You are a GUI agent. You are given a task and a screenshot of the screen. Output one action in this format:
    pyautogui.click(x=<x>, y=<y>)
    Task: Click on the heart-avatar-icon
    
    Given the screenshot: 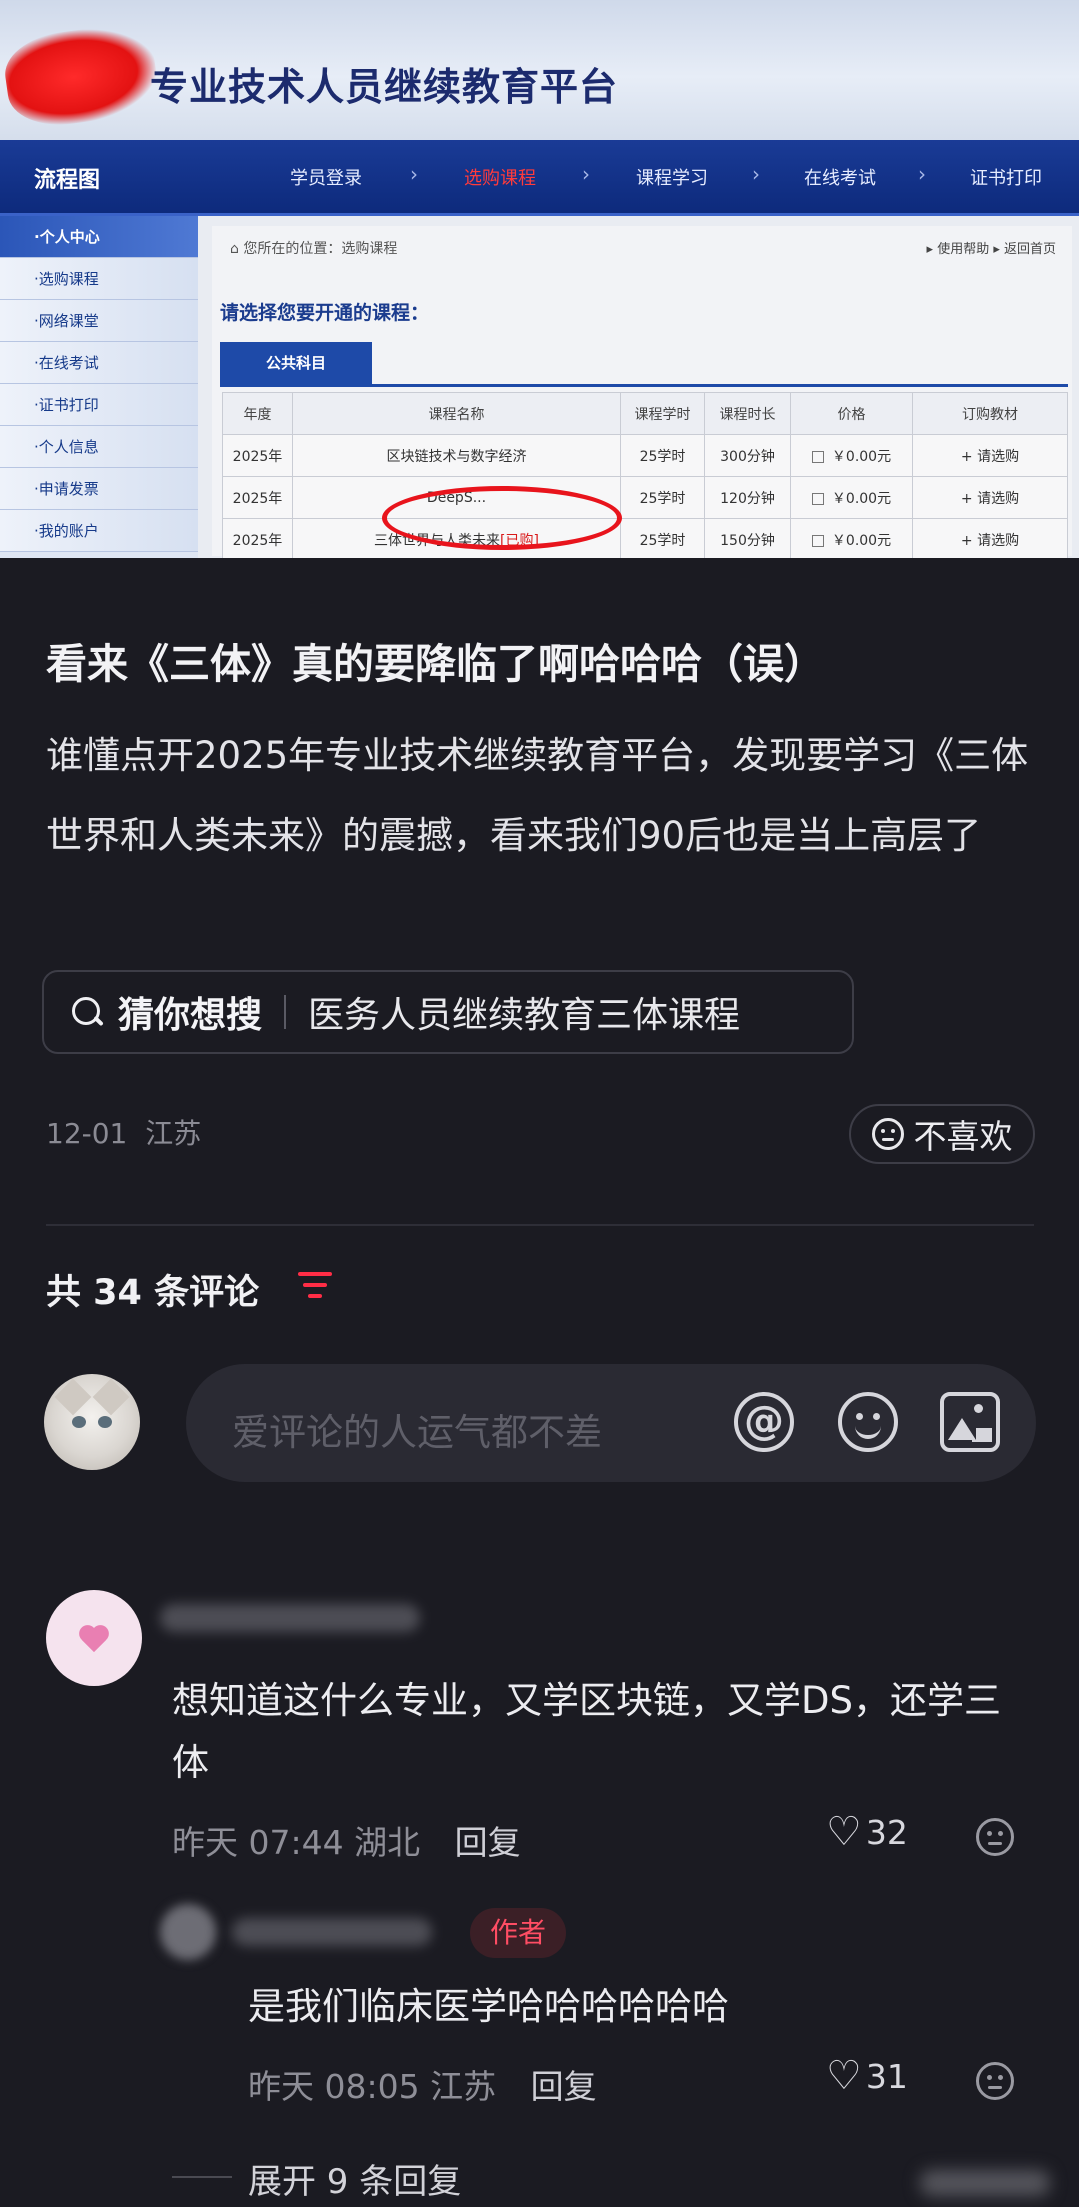 What is the action you would take?
    pyautogui.click(x=94, y=1639)
    